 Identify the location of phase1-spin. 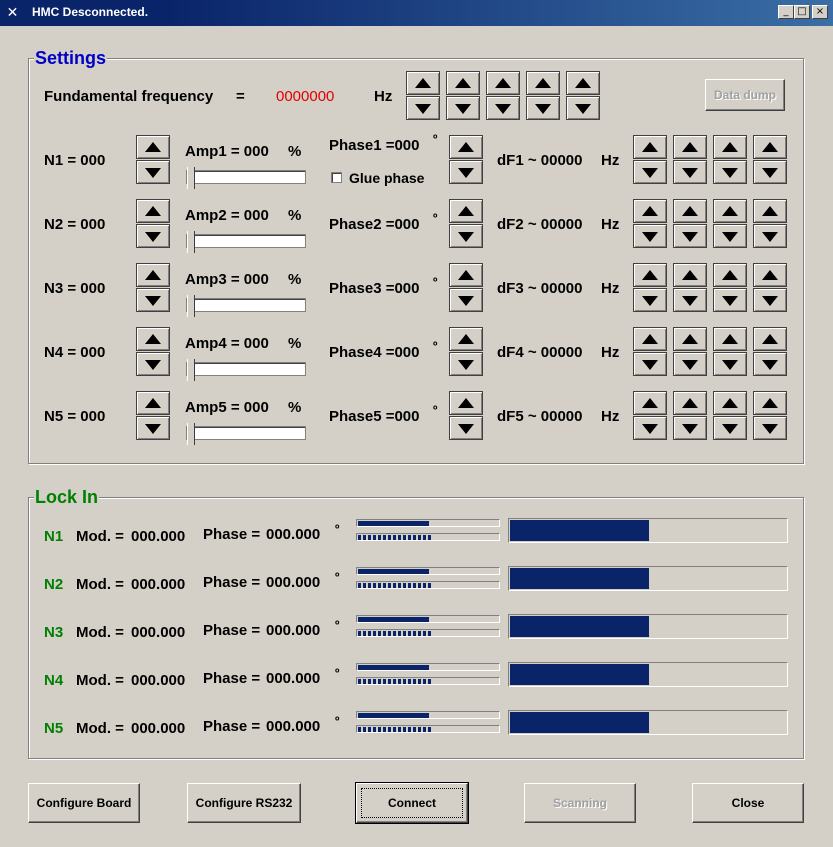
(466, 160).